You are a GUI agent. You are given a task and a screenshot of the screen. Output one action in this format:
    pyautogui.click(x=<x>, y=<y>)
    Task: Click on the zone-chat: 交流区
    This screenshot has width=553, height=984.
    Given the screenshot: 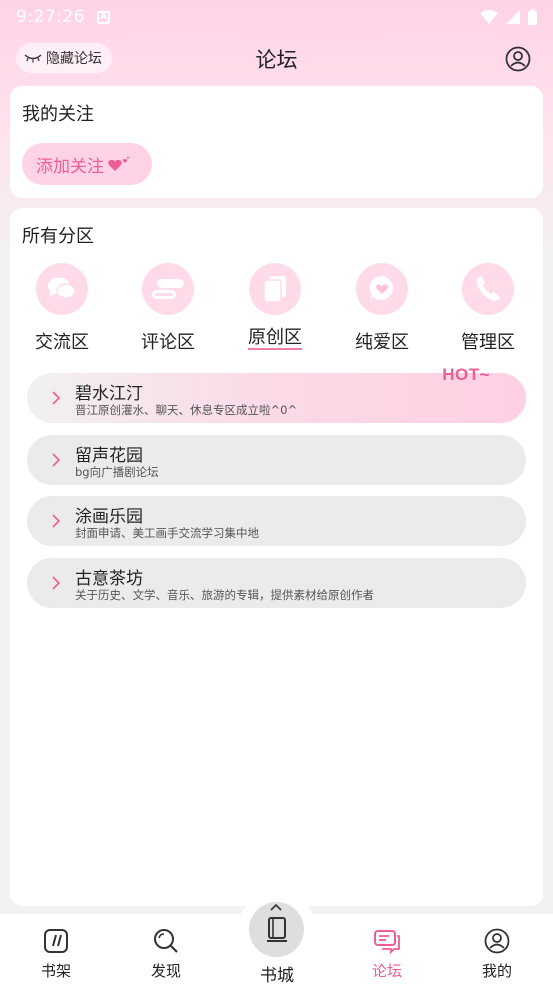 What is the action you would take?
    pyautogui.click(x=62, y=308)
    